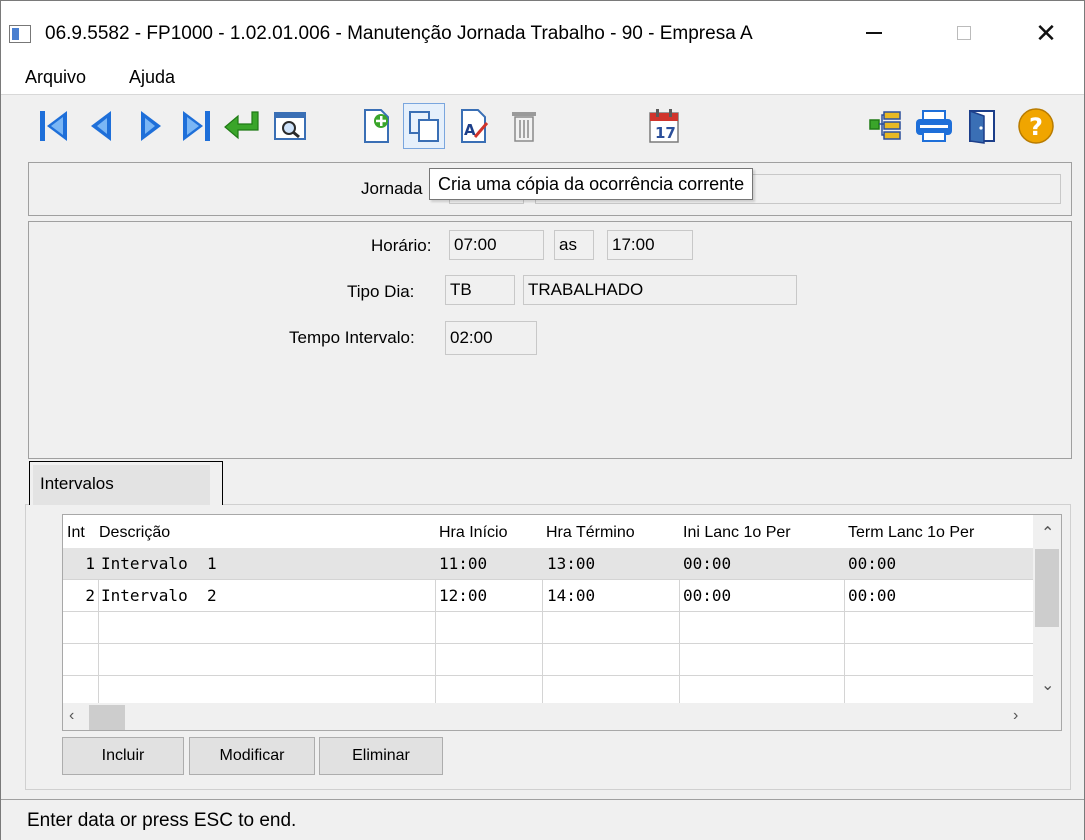 The width and height of the screenshot is (1085, 840). I want to click on confirm-enter-icon, so click(242, 126).